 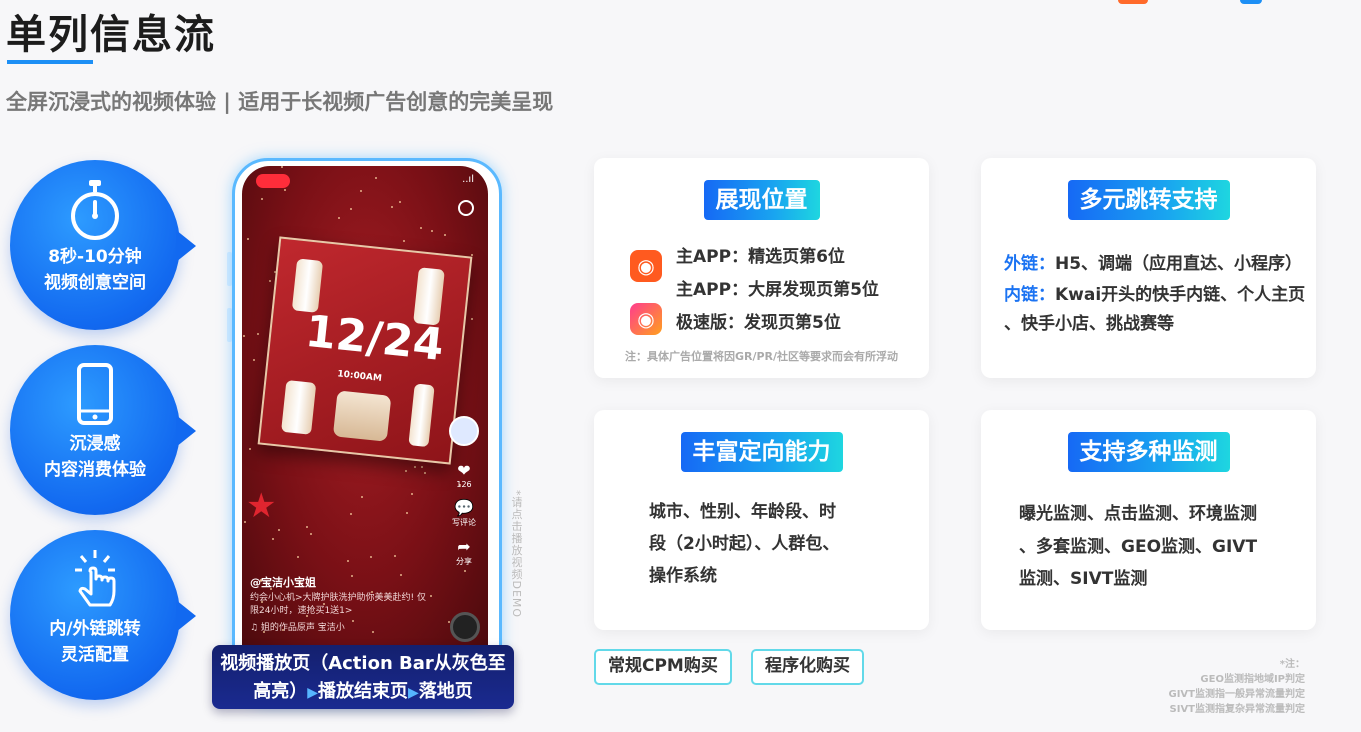 I want to click on monitoring-line: 曝光监测、点击监测、环境监测, so click(x=1138, y=514).